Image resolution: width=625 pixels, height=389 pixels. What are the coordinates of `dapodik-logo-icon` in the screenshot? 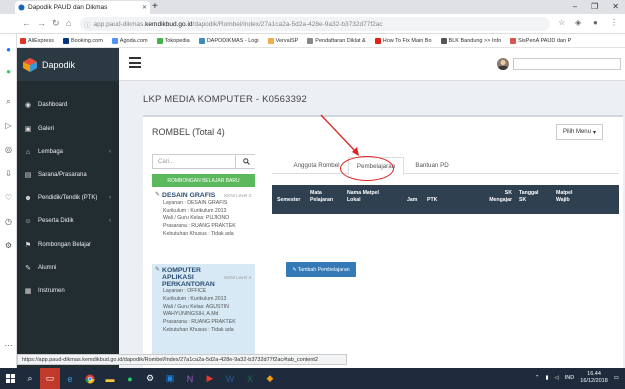 It's located at (30, 64).